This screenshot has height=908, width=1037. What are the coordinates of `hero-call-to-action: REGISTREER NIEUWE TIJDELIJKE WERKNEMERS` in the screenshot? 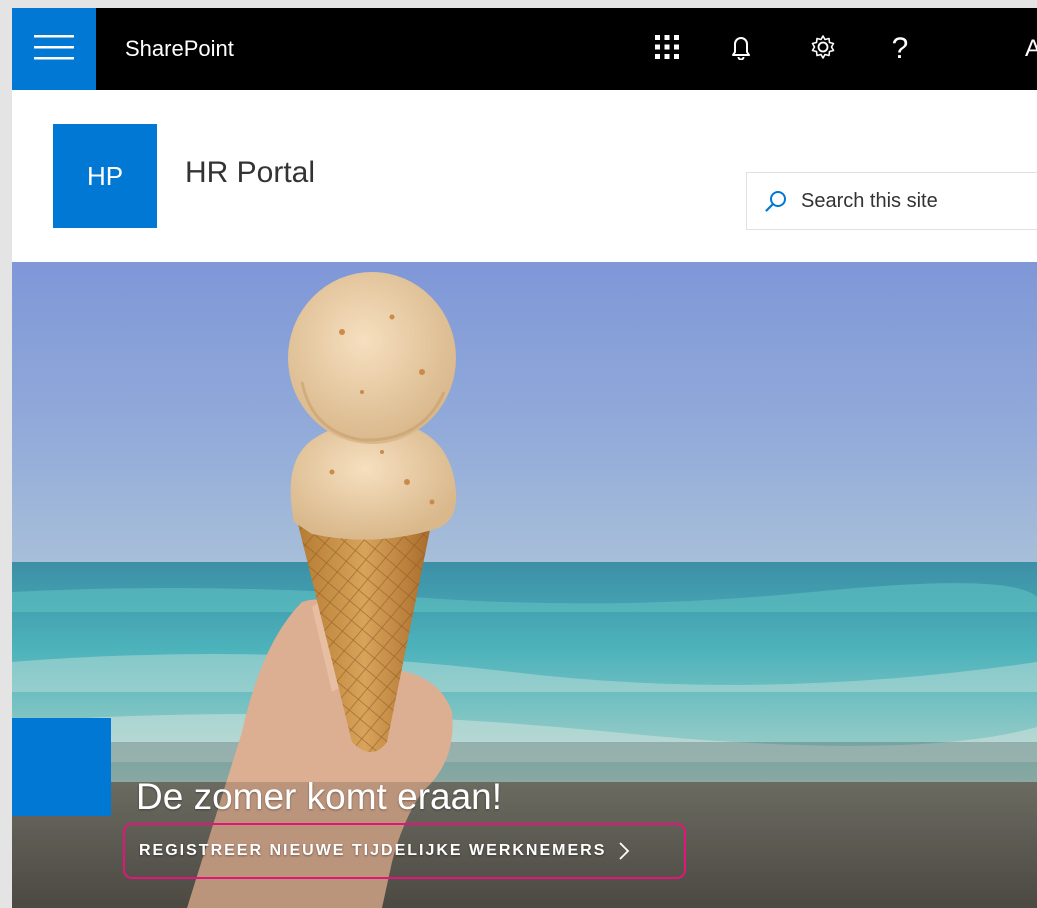 It's located at (404, 851).